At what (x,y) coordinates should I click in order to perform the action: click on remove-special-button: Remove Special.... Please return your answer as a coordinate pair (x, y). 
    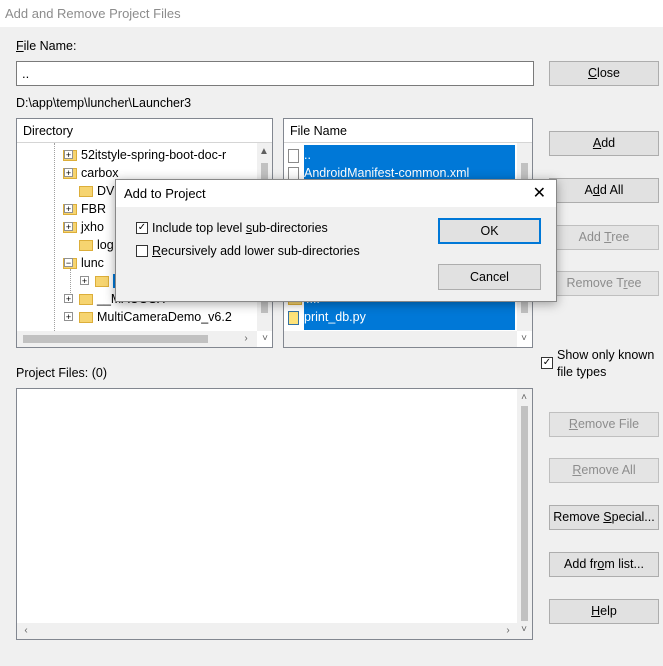
    Looking at the image, I should click on (604, 517).